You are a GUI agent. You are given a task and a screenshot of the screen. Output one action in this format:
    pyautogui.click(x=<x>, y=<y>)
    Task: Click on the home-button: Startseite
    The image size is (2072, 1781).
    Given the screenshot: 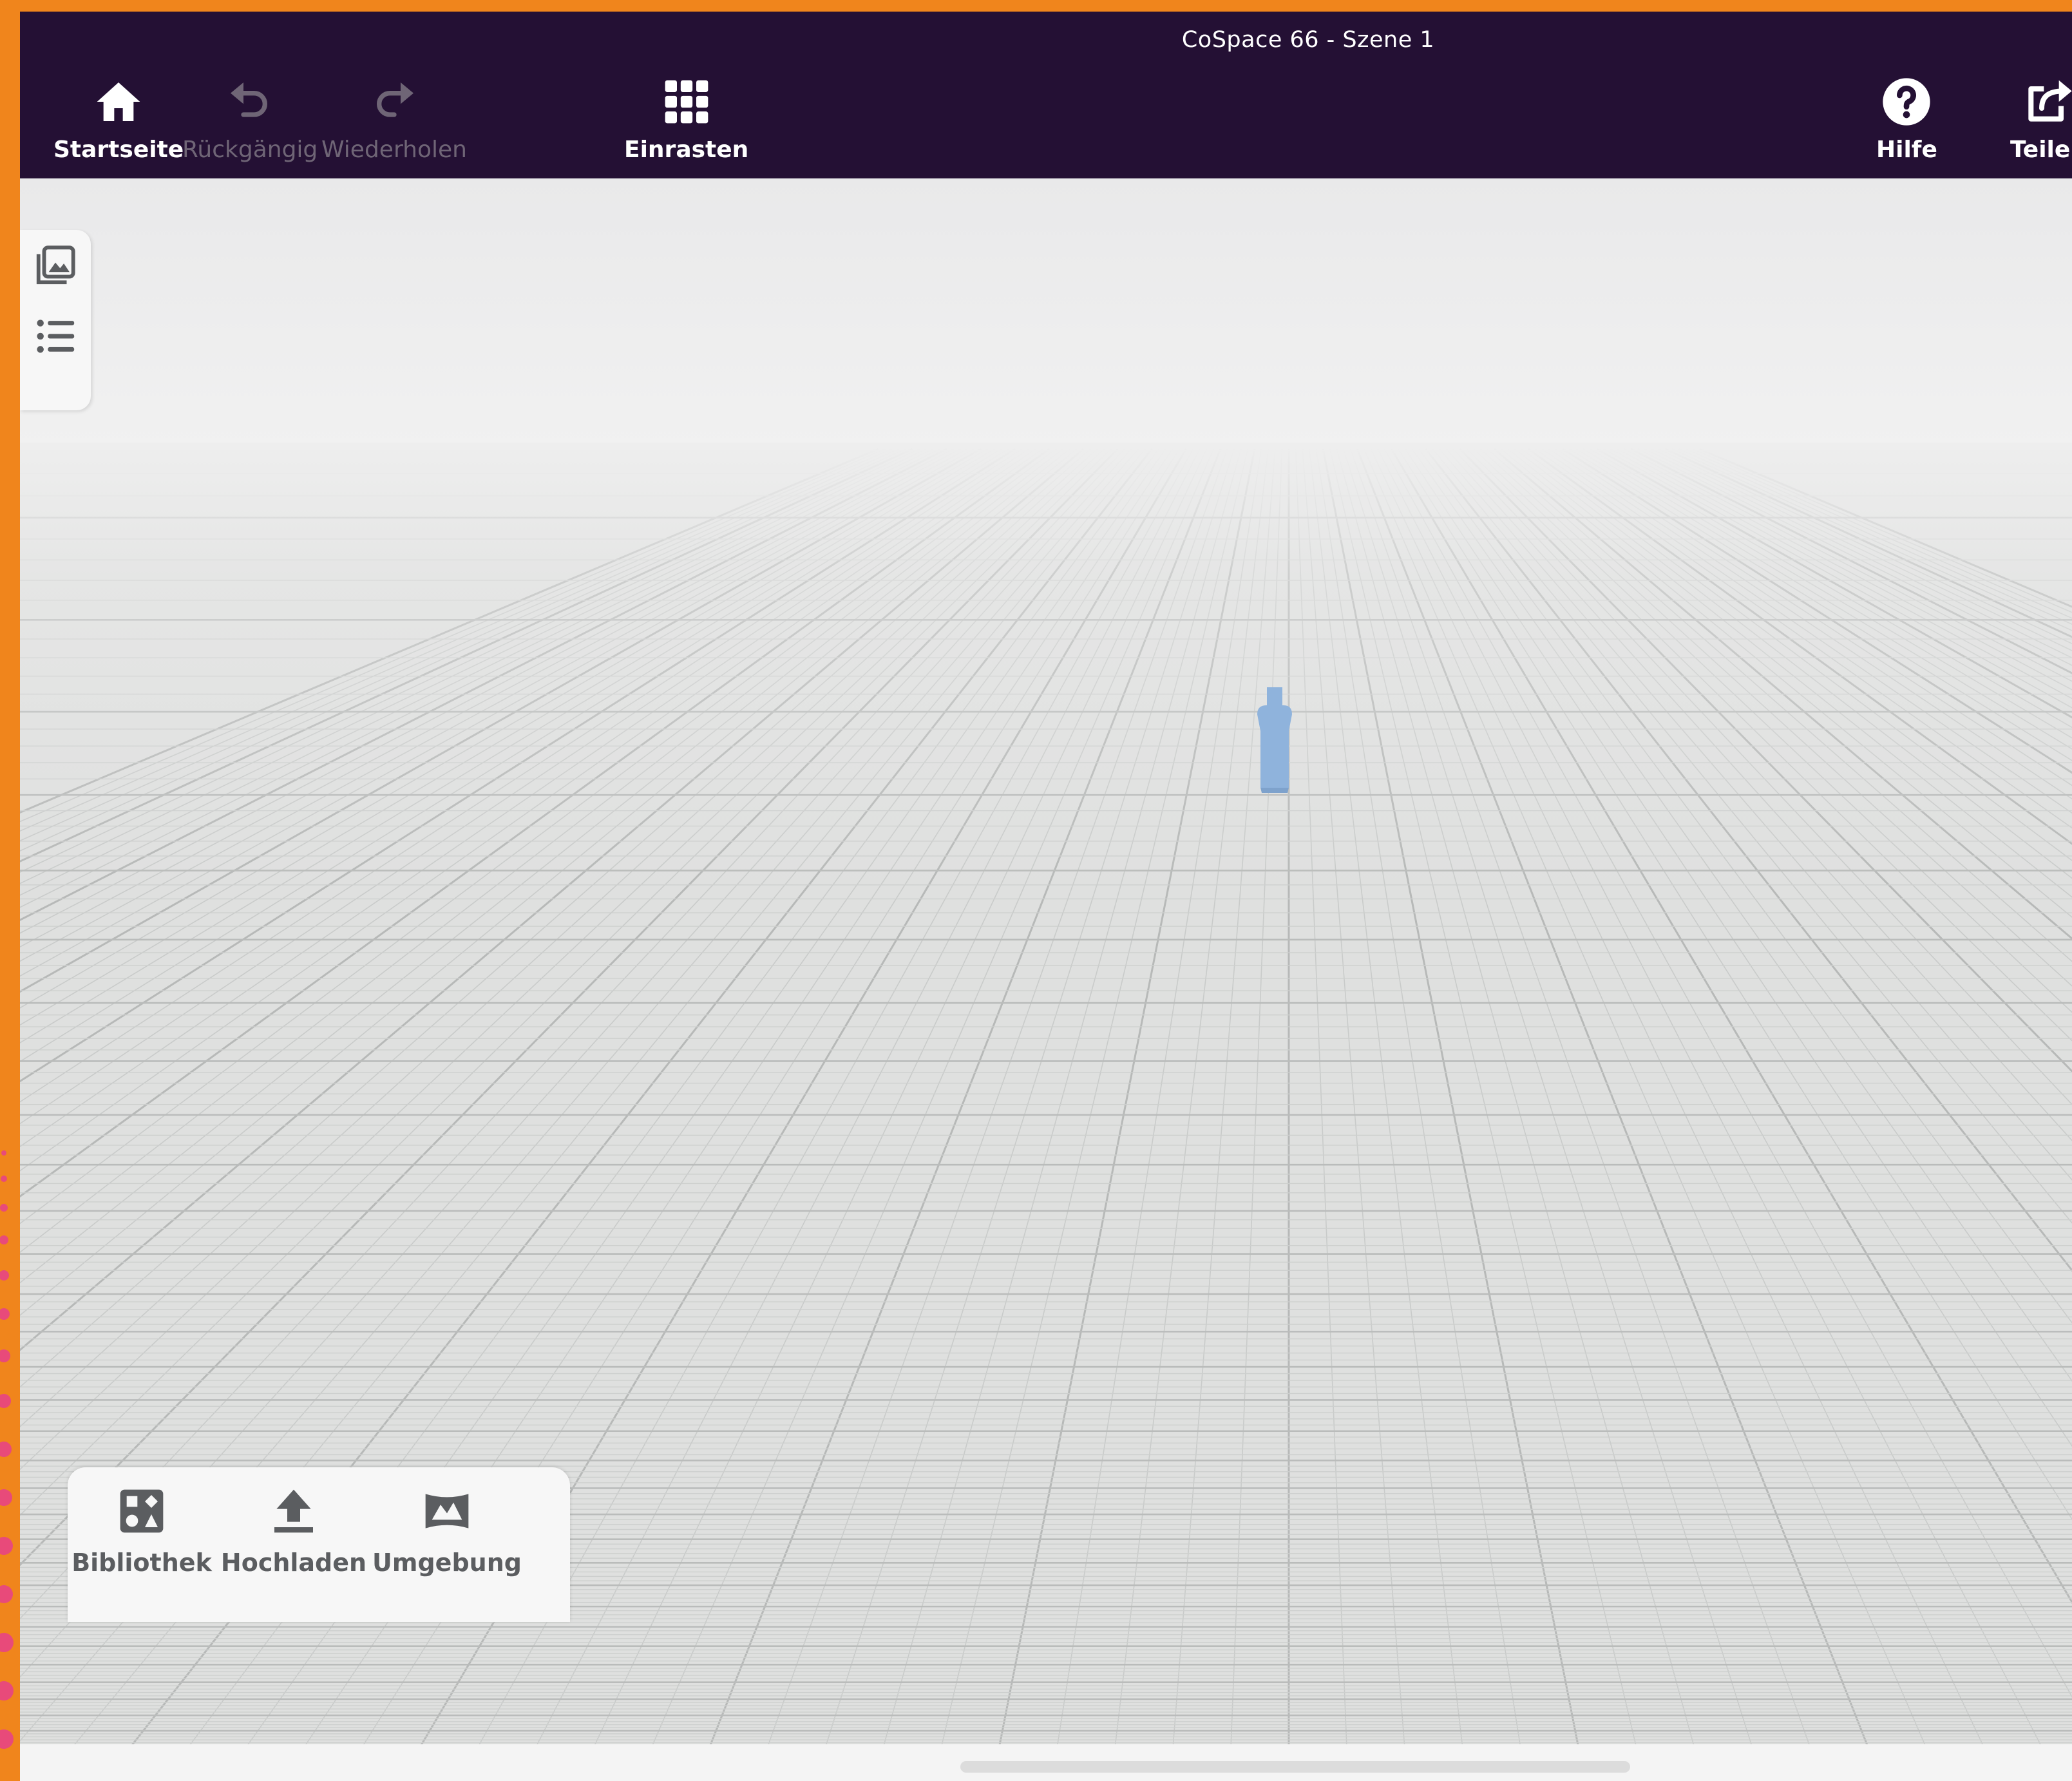 What is the action you would take?
    pyautogui.click(x=118, y=120)
    